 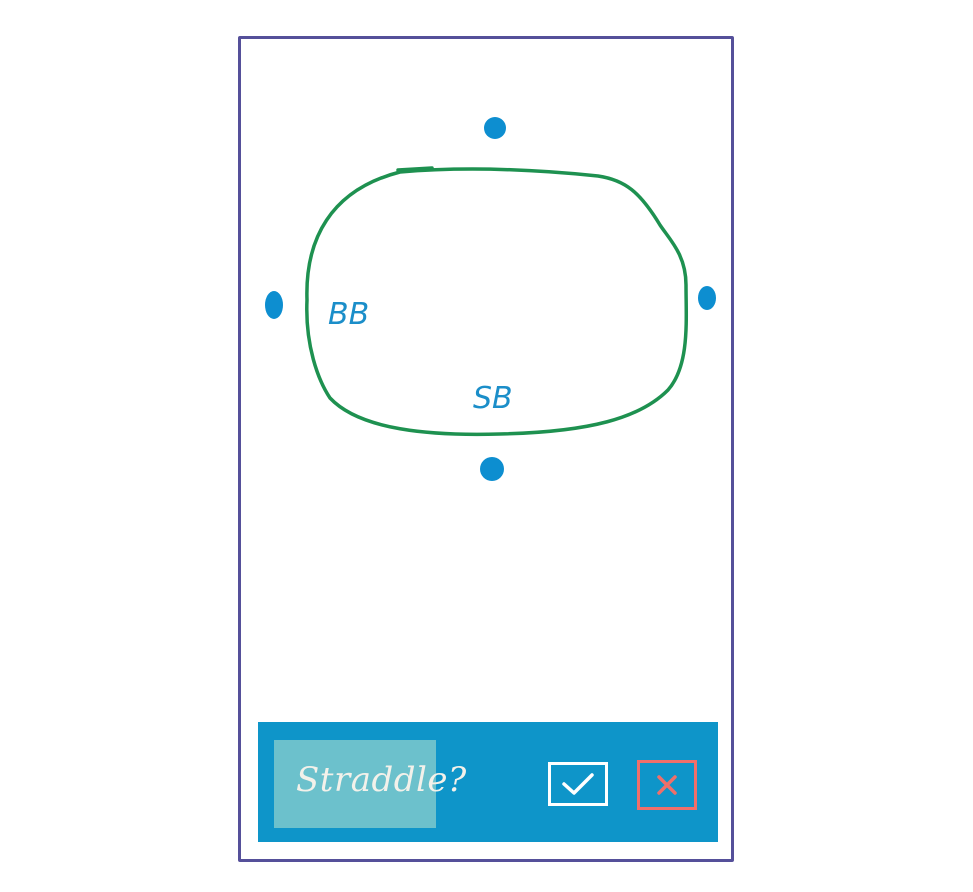 What do you see at coordinates (274, 305) in the screenshot?
I see `seat-dot-left` at bounding box center [274, 305].